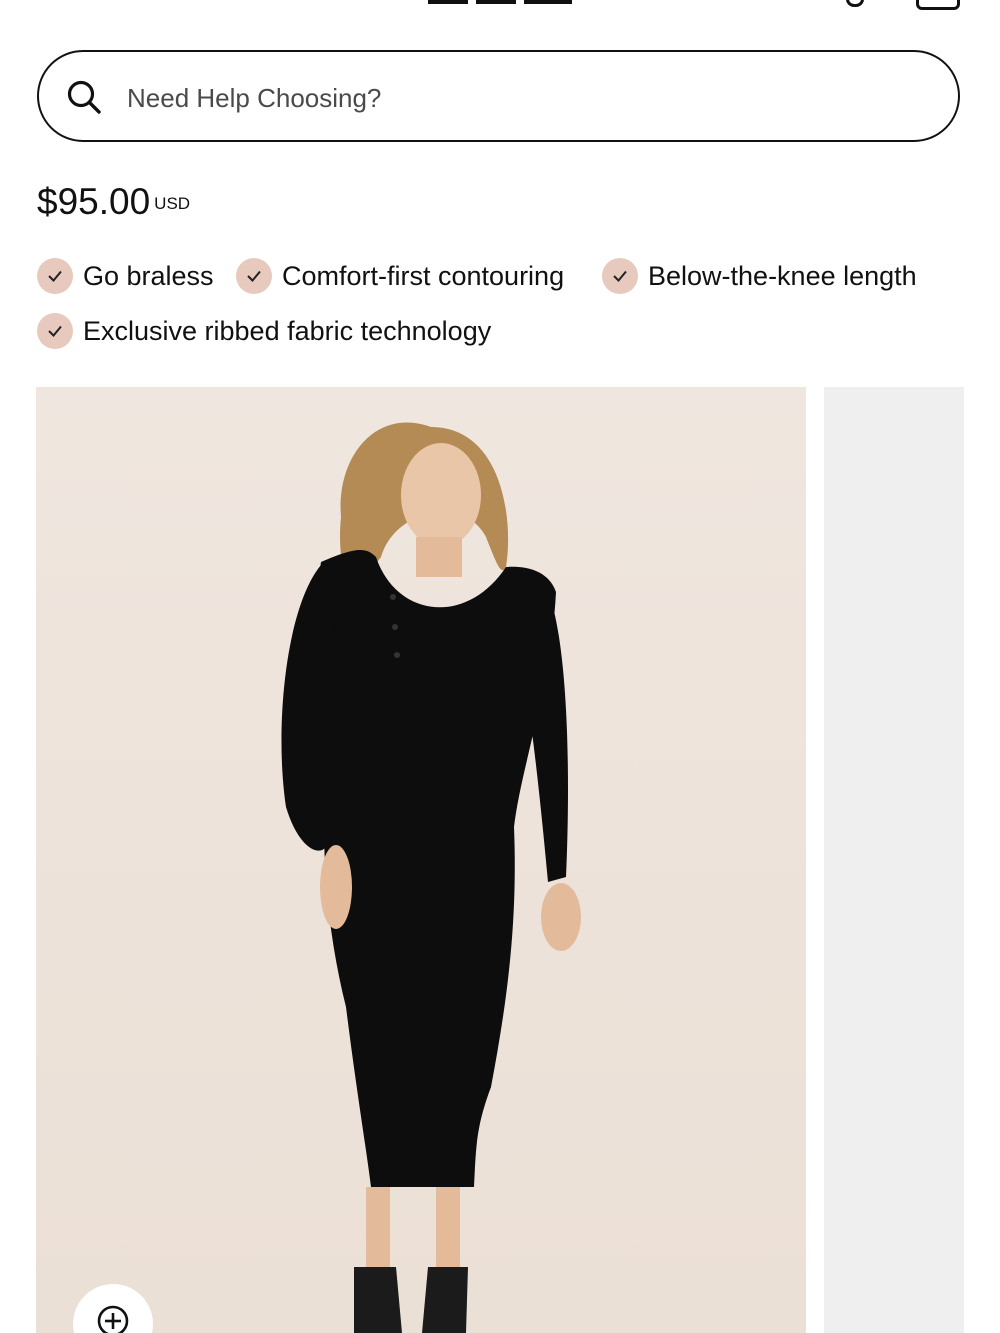 The width and height of the screenshot is (1000, 1333). I want to click on price-currency: USD, so click(172, 203).